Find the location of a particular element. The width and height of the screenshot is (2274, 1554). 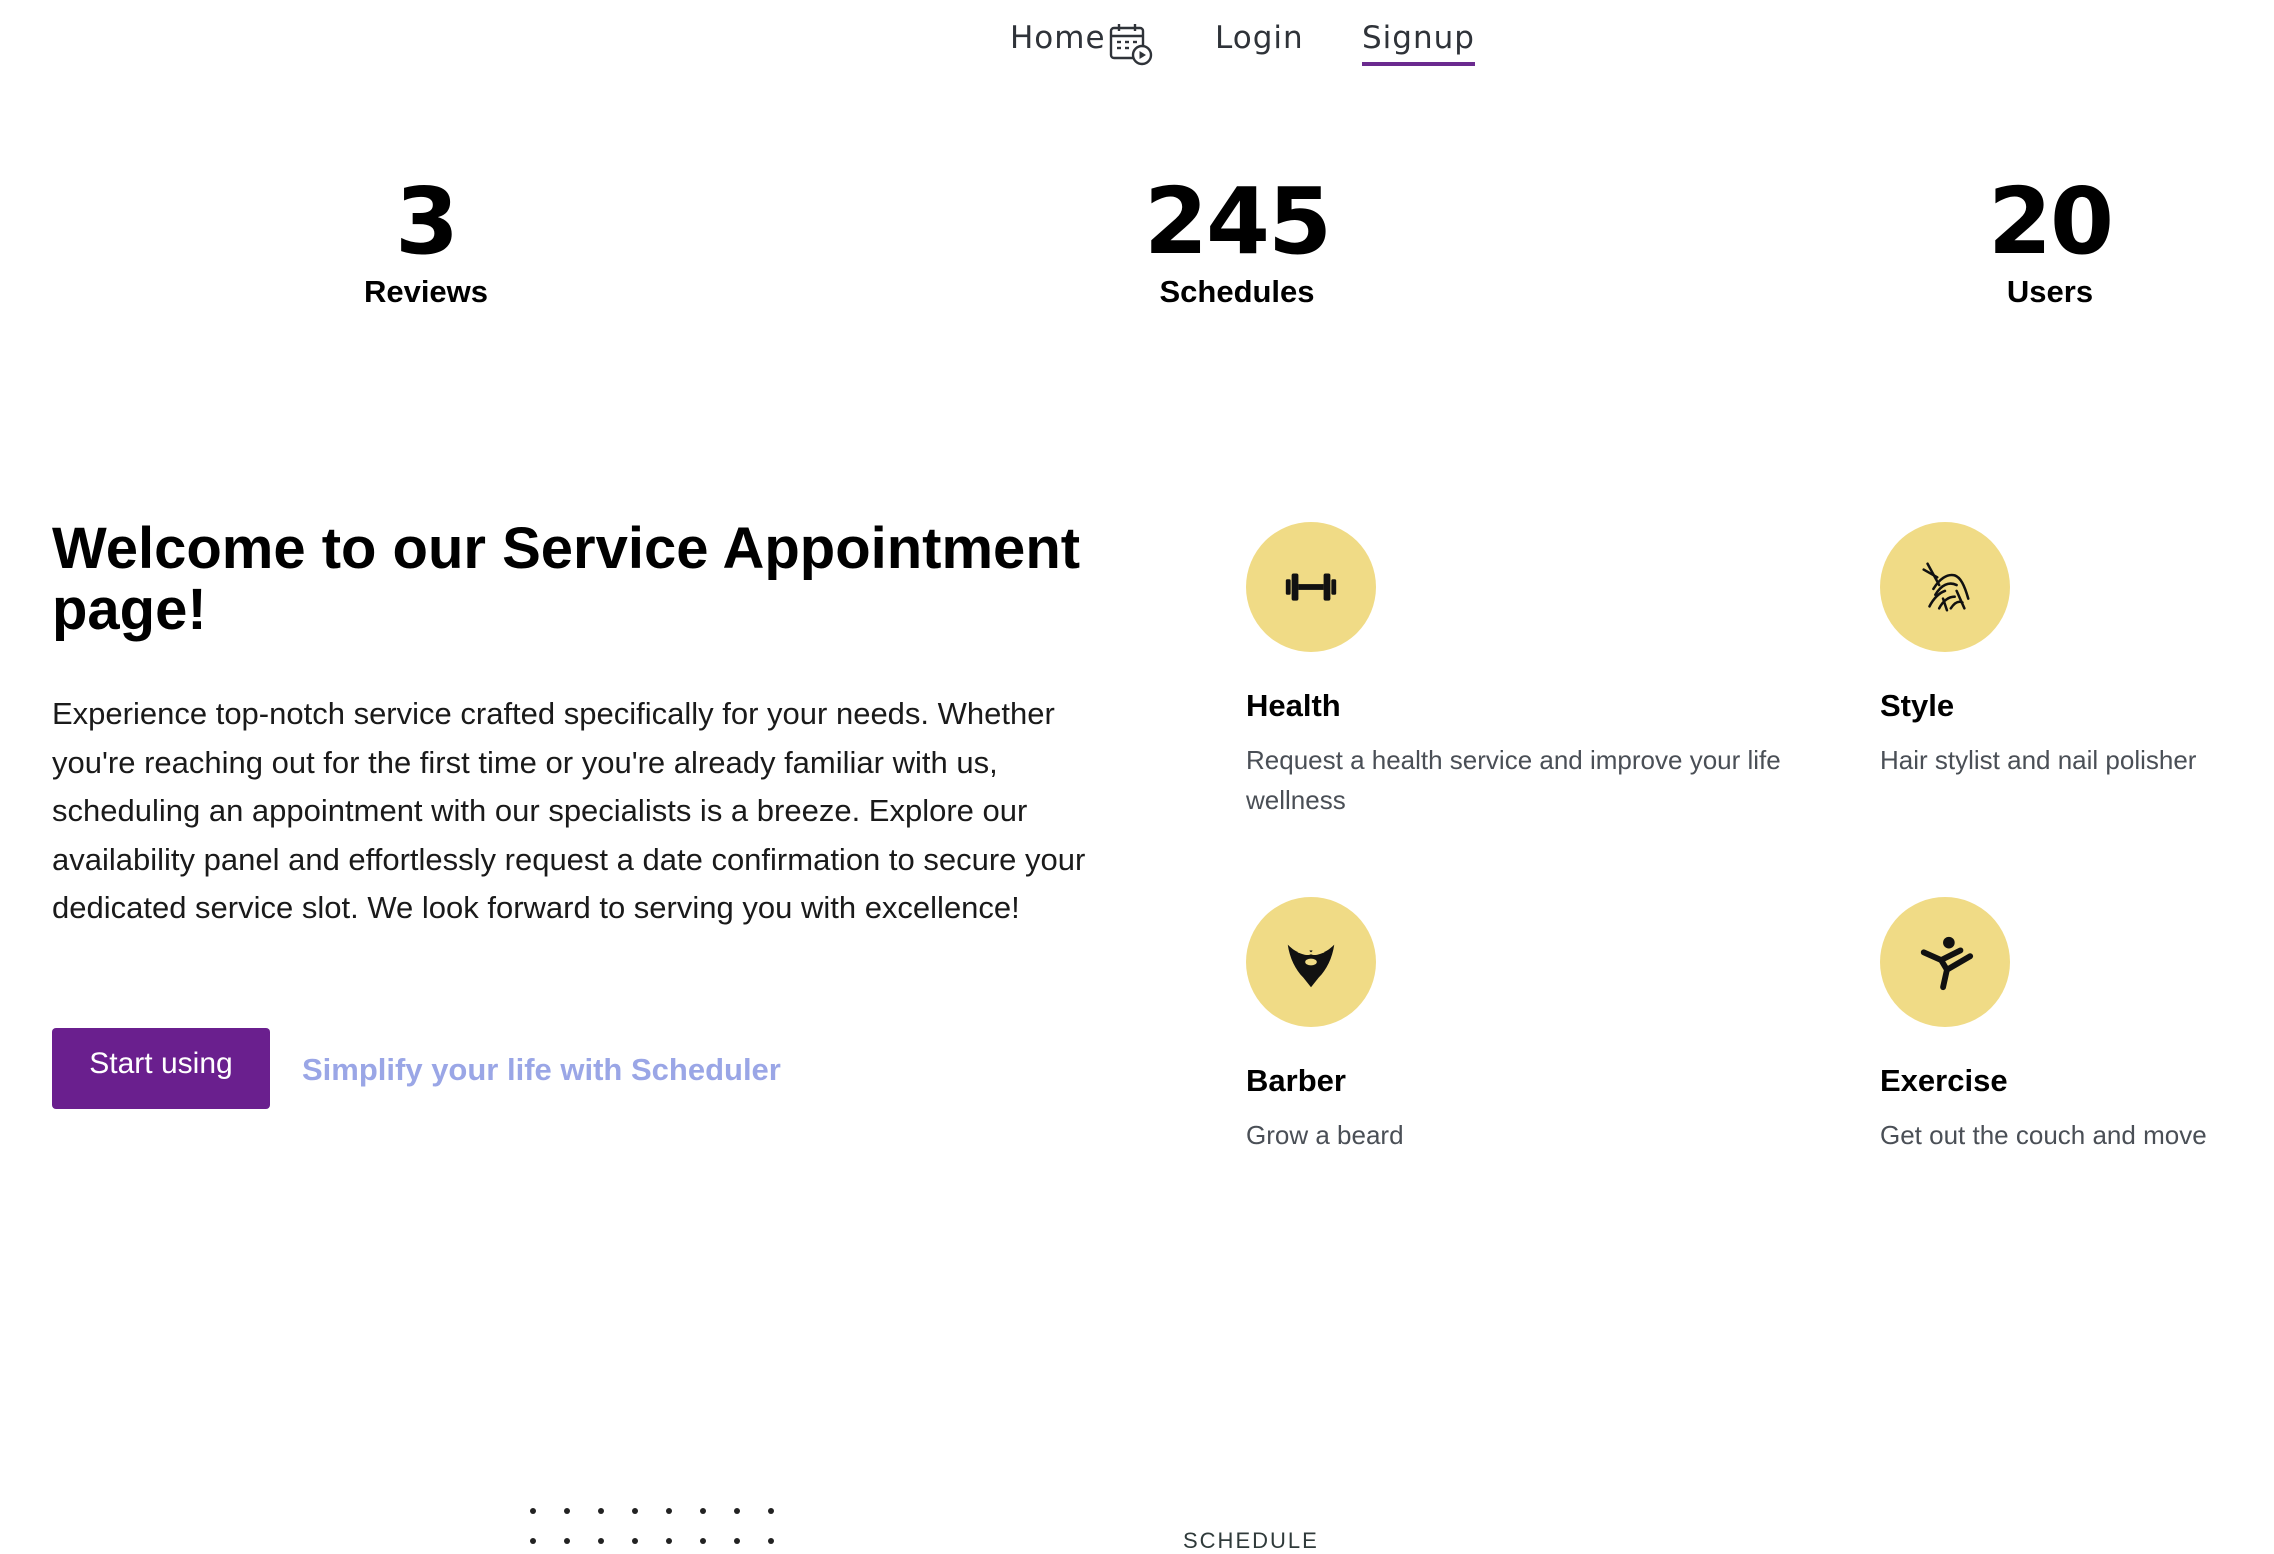

stat-reviews: 3 Reviews is located at coordinates (426, 242).